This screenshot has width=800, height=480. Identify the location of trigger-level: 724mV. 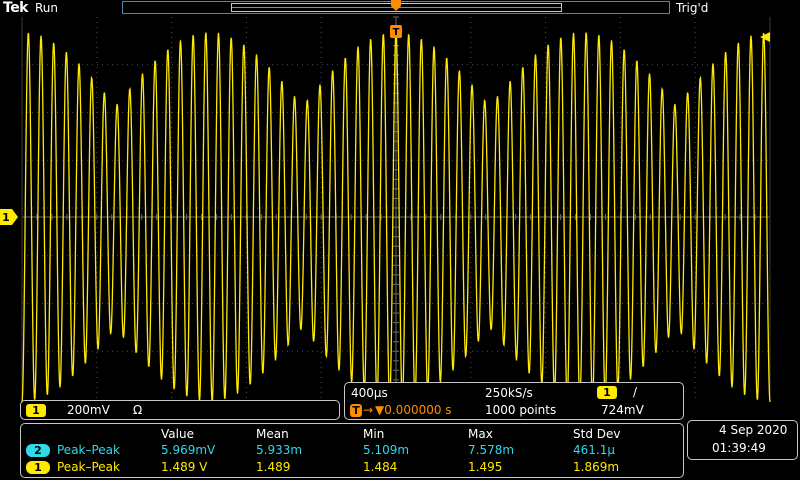
(622, 410).